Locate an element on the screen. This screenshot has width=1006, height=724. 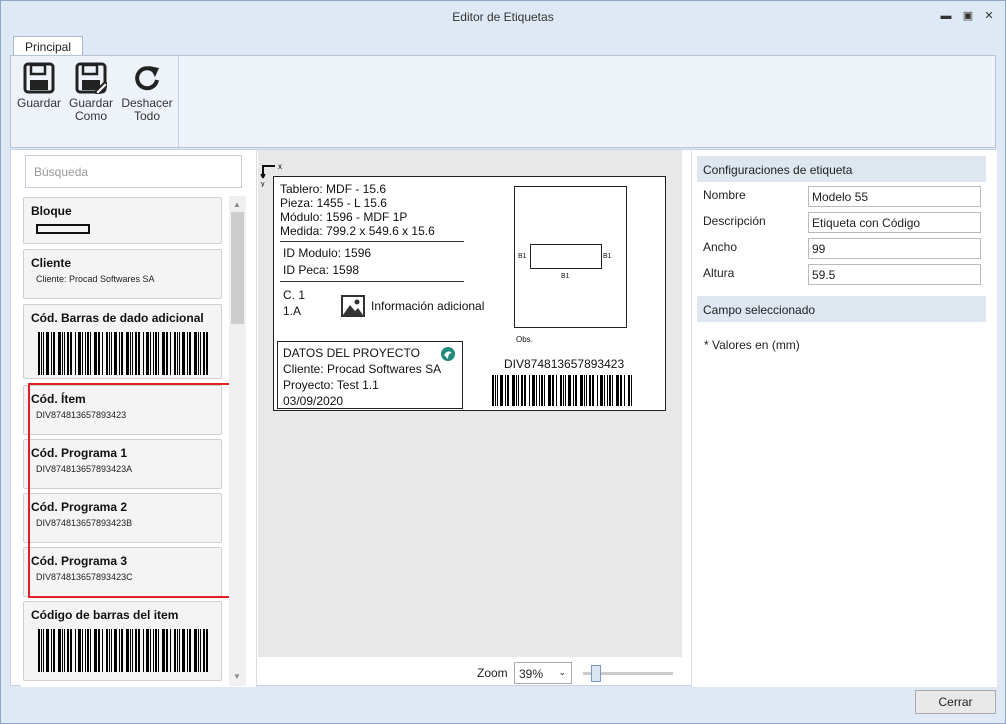
card-bloque: Bloque is located at coordinates (122, 220).